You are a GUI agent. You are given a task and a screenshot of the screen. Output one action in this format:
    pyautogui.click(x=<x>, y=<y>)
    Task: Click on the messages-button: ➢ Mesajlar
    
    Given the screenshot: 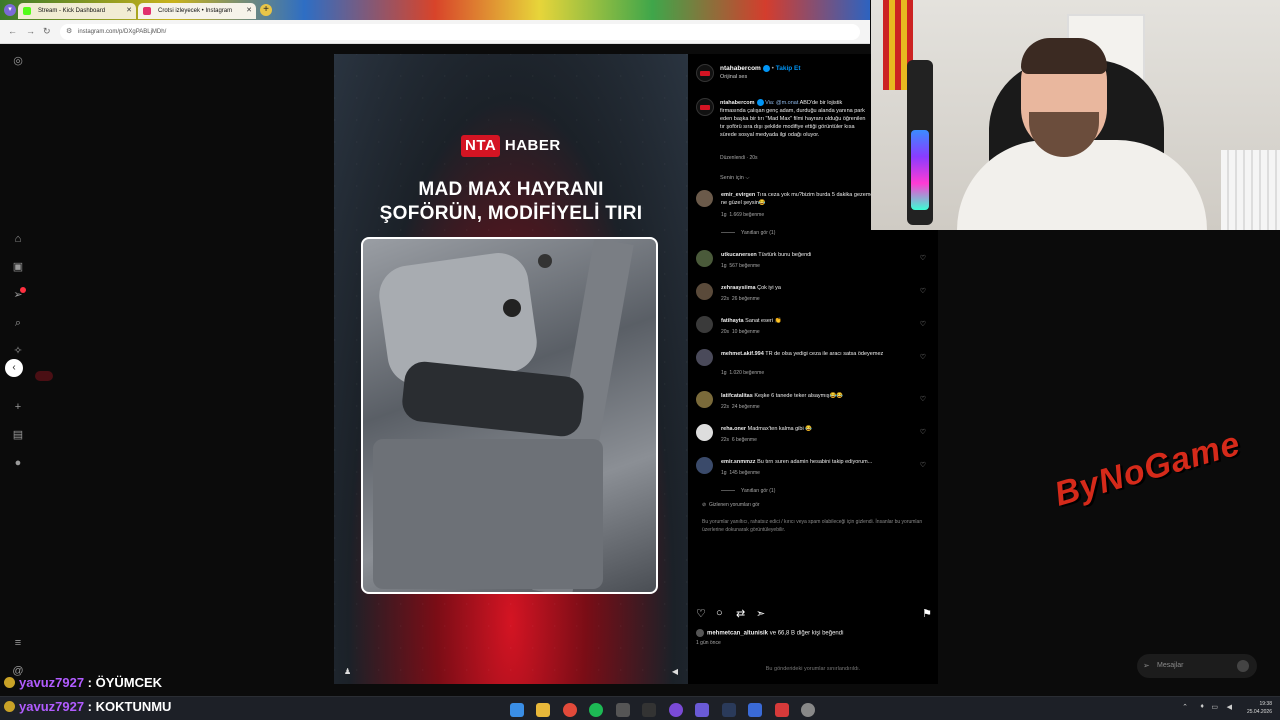 What is the action you would take?
    pyautogui.click(x=1197, y=666)
    